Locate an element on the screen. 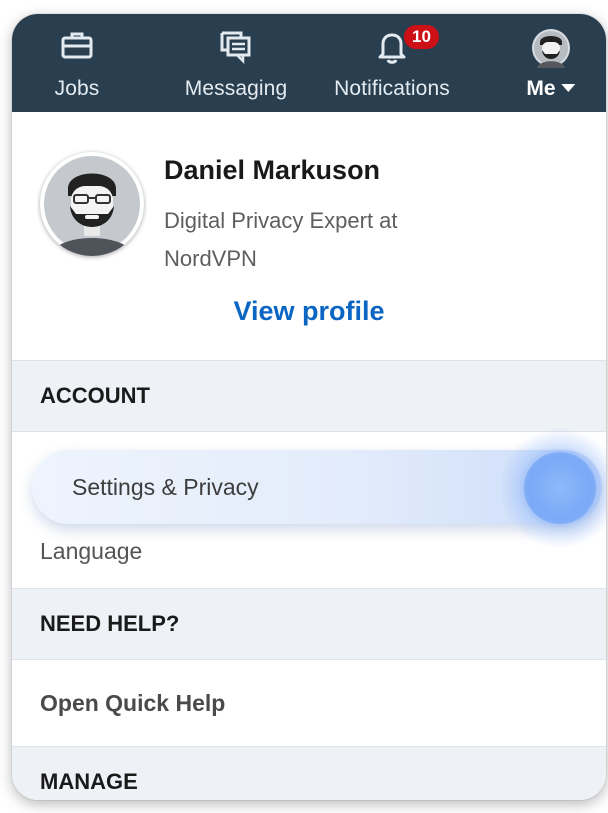 The image size is (608, 813). nav-me-label: Me is located at coordinates (551, 89).